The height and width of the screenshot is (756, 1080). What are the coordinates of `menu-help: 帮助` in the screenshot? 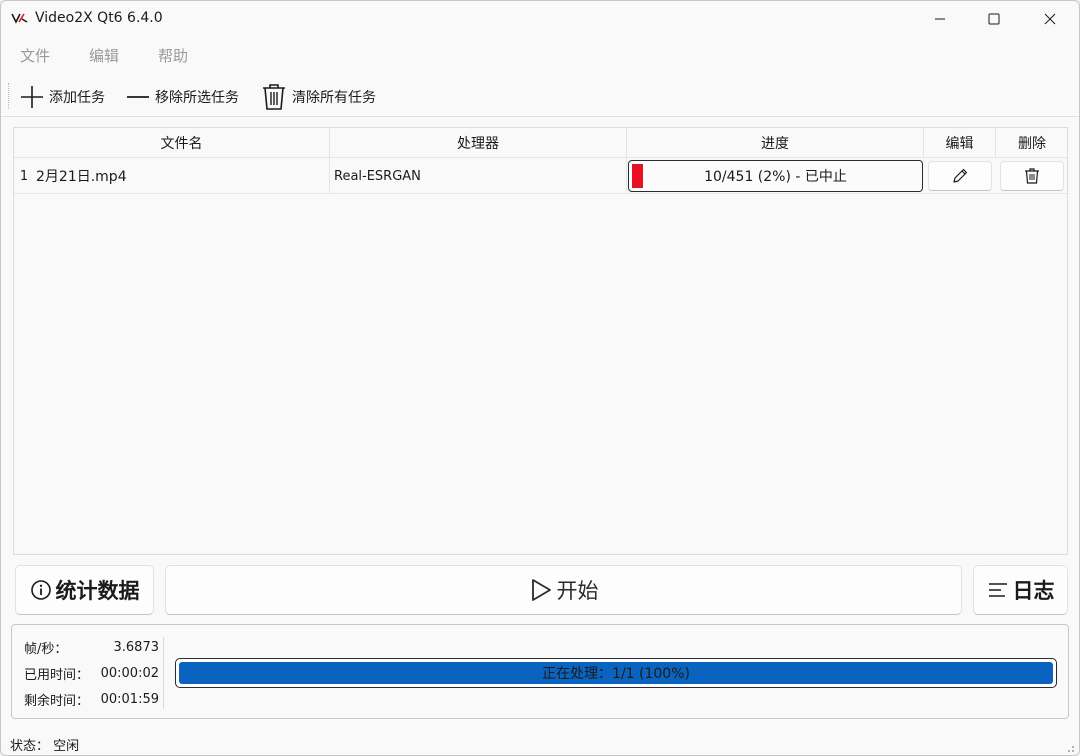 It's located at (173, 55).